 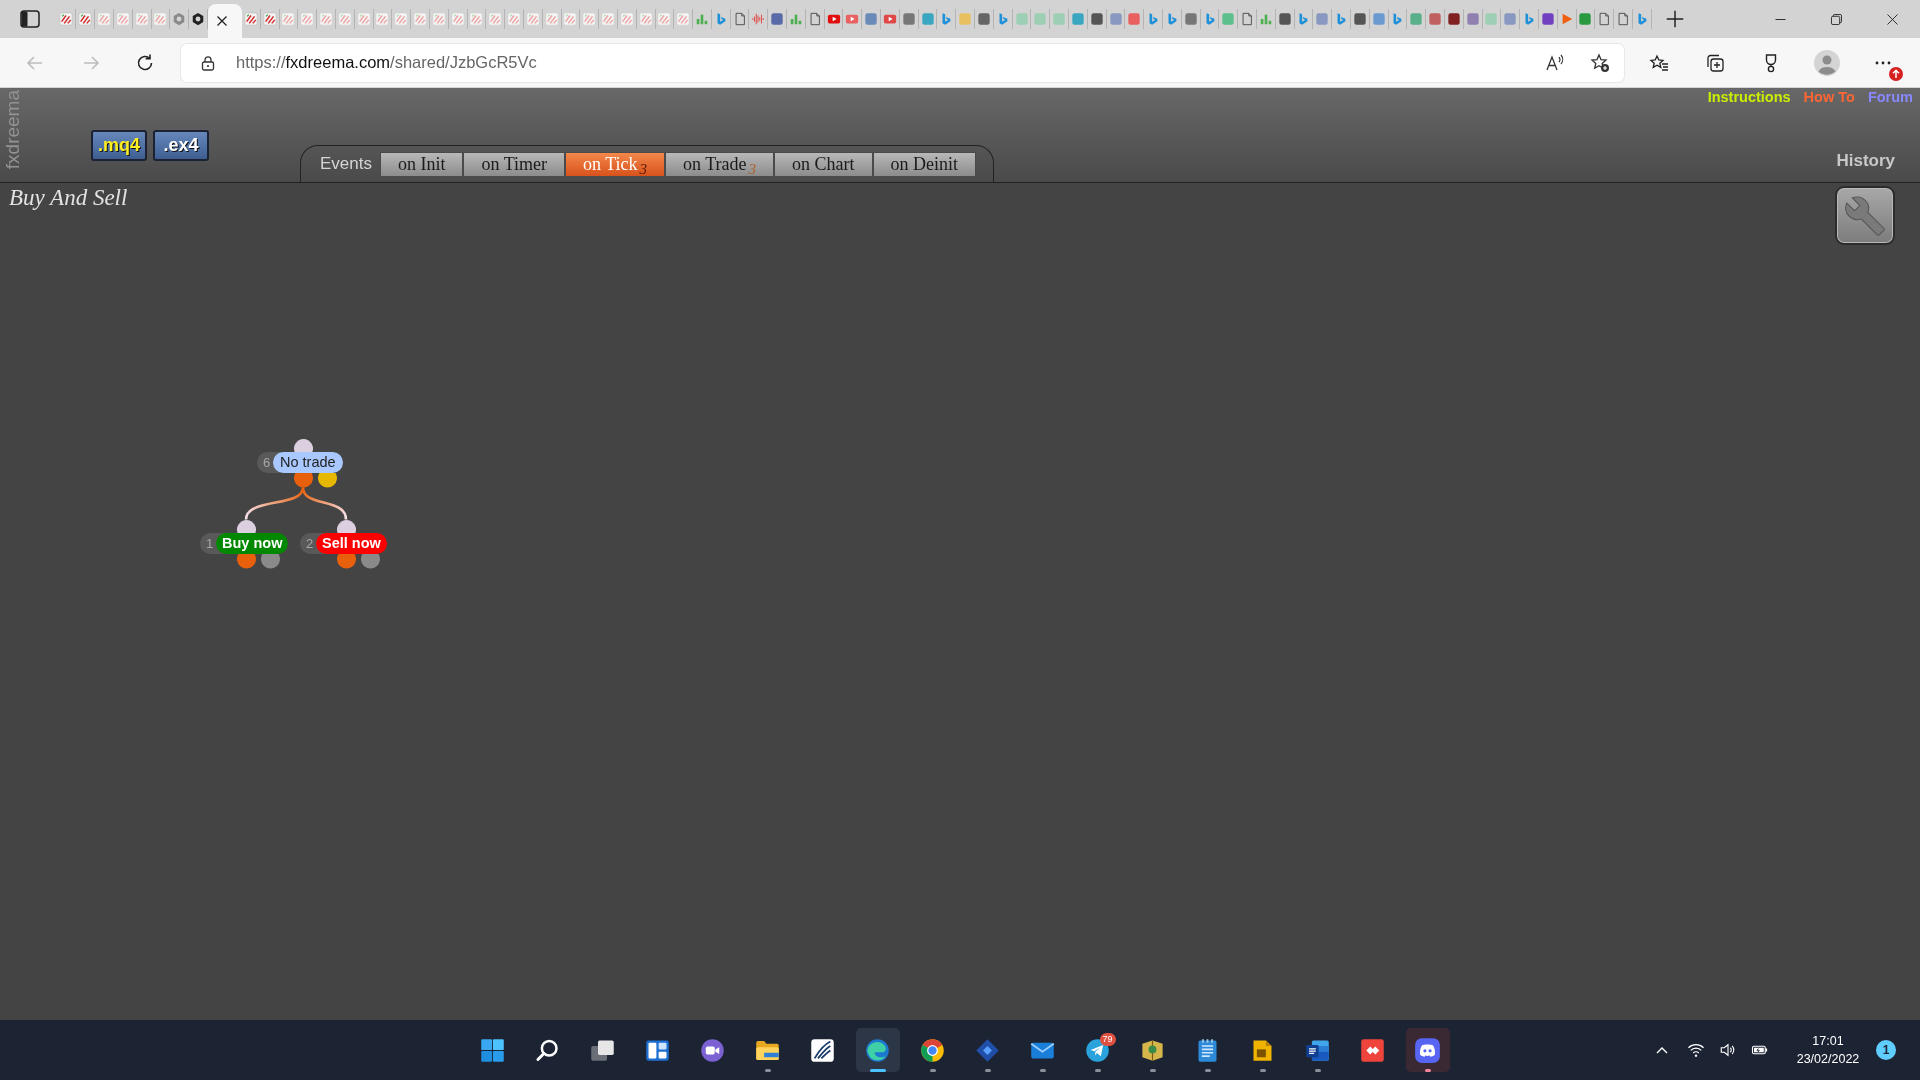 What do you see at coordinates (1372, 1050) in the screenshot?
I see `diamond-tile-icon` at bounding box center [1372, 1050].